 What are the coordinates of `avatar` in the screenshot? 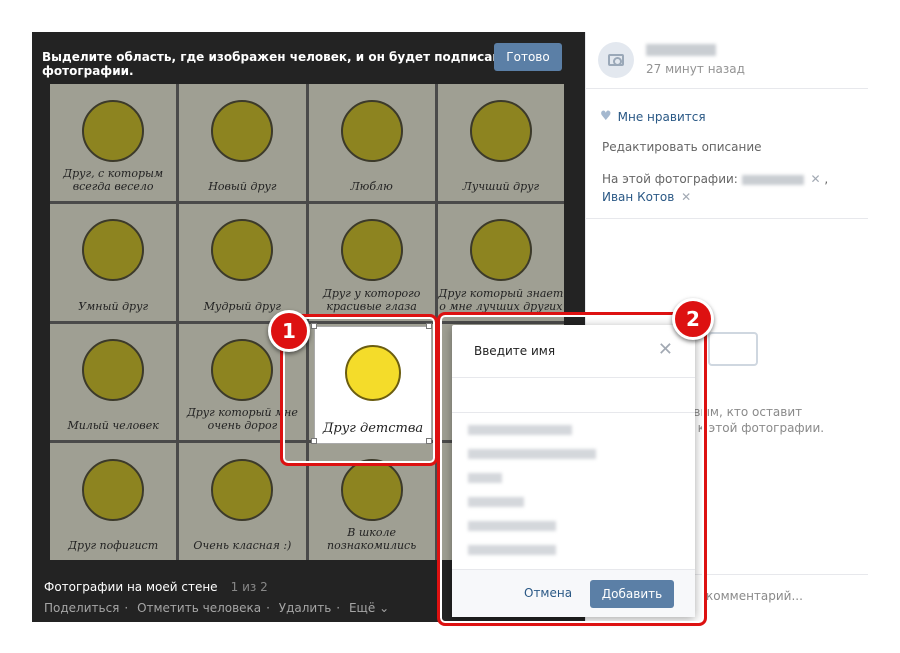 It's located at (616, 60).